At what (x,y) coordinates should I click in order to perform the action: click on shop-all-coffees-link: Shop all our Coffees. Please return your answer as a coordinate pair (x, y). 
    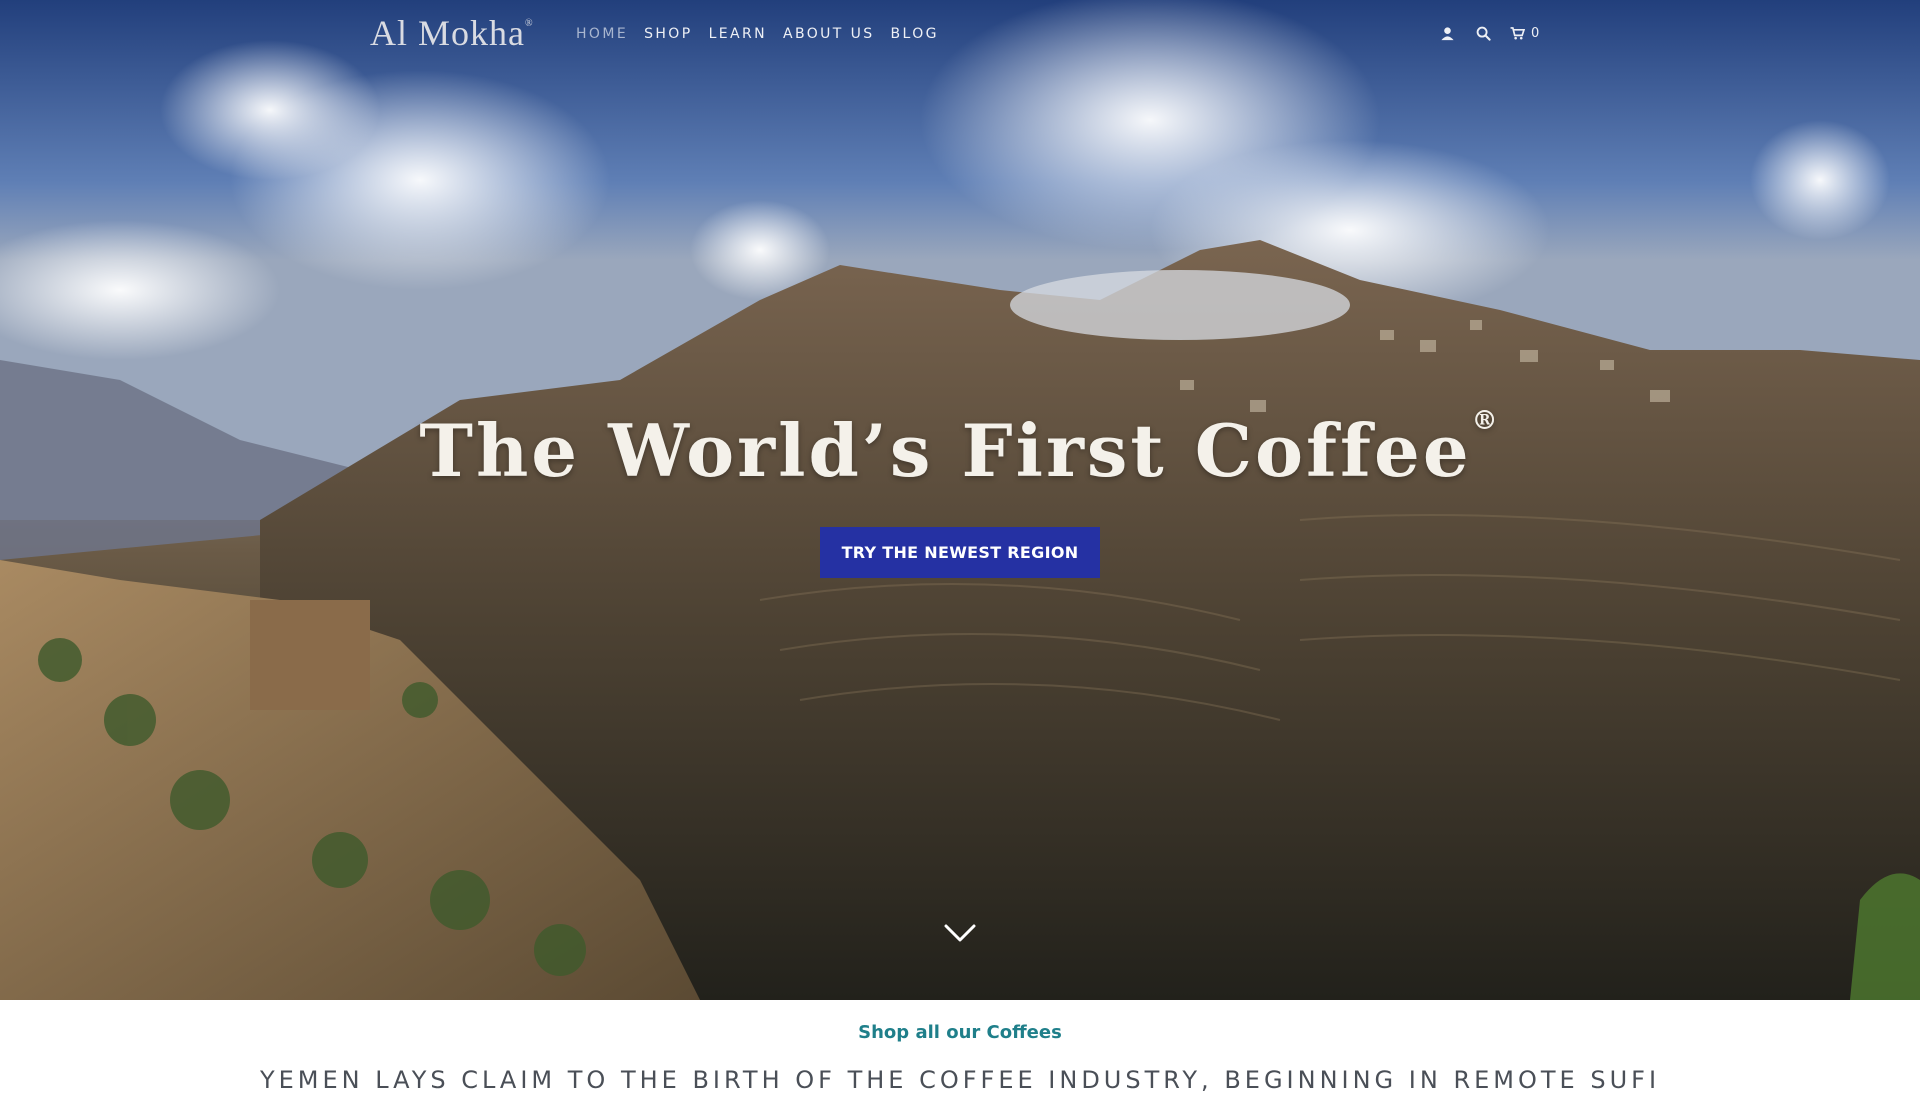
    Looking at the image, I should click on (960, 1032).